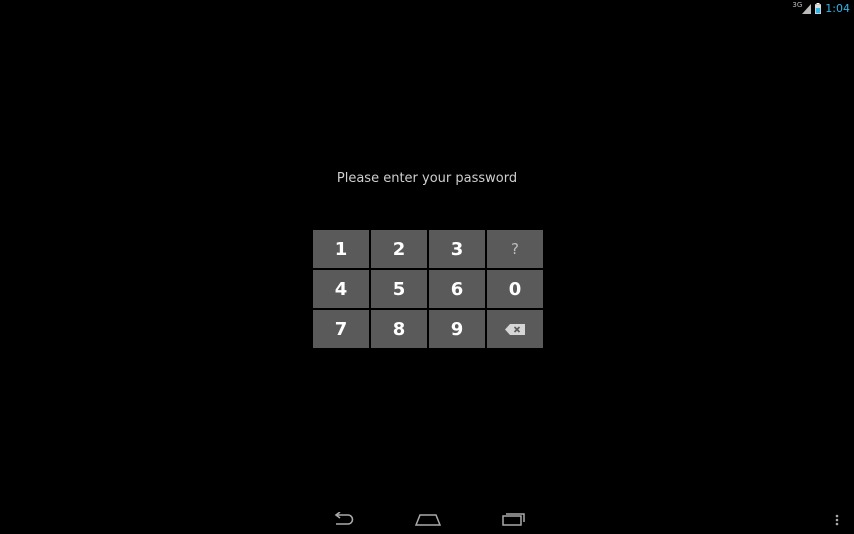  I want to click on home-icon, so click(428, 520).